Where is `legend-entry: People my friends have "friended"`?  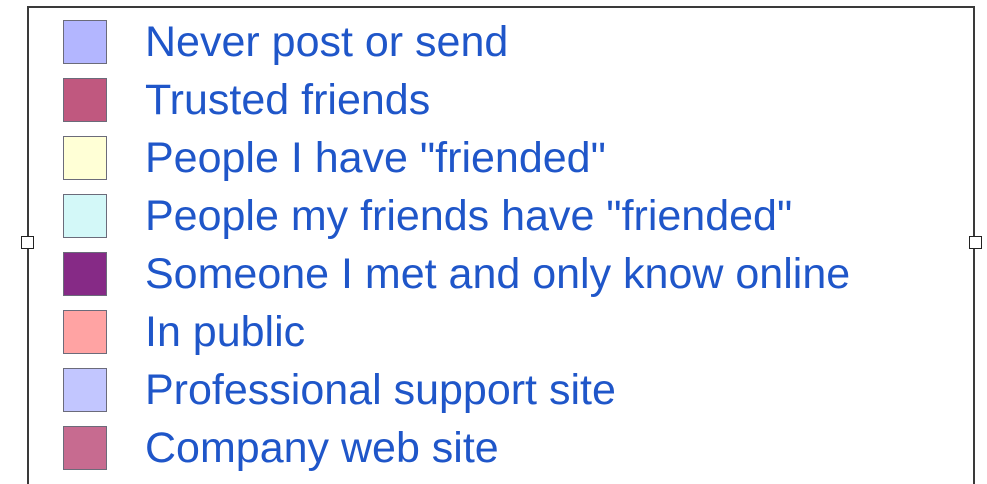
legend-entry: People my friends have "friended" is located at coordinates (499, 217).